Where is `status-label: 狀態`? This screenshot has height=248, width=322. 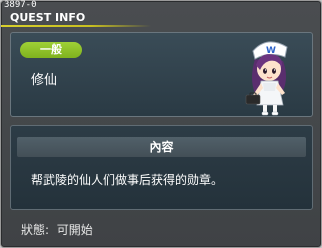 status-label: 狀態 is located at coordinates (33, 230).